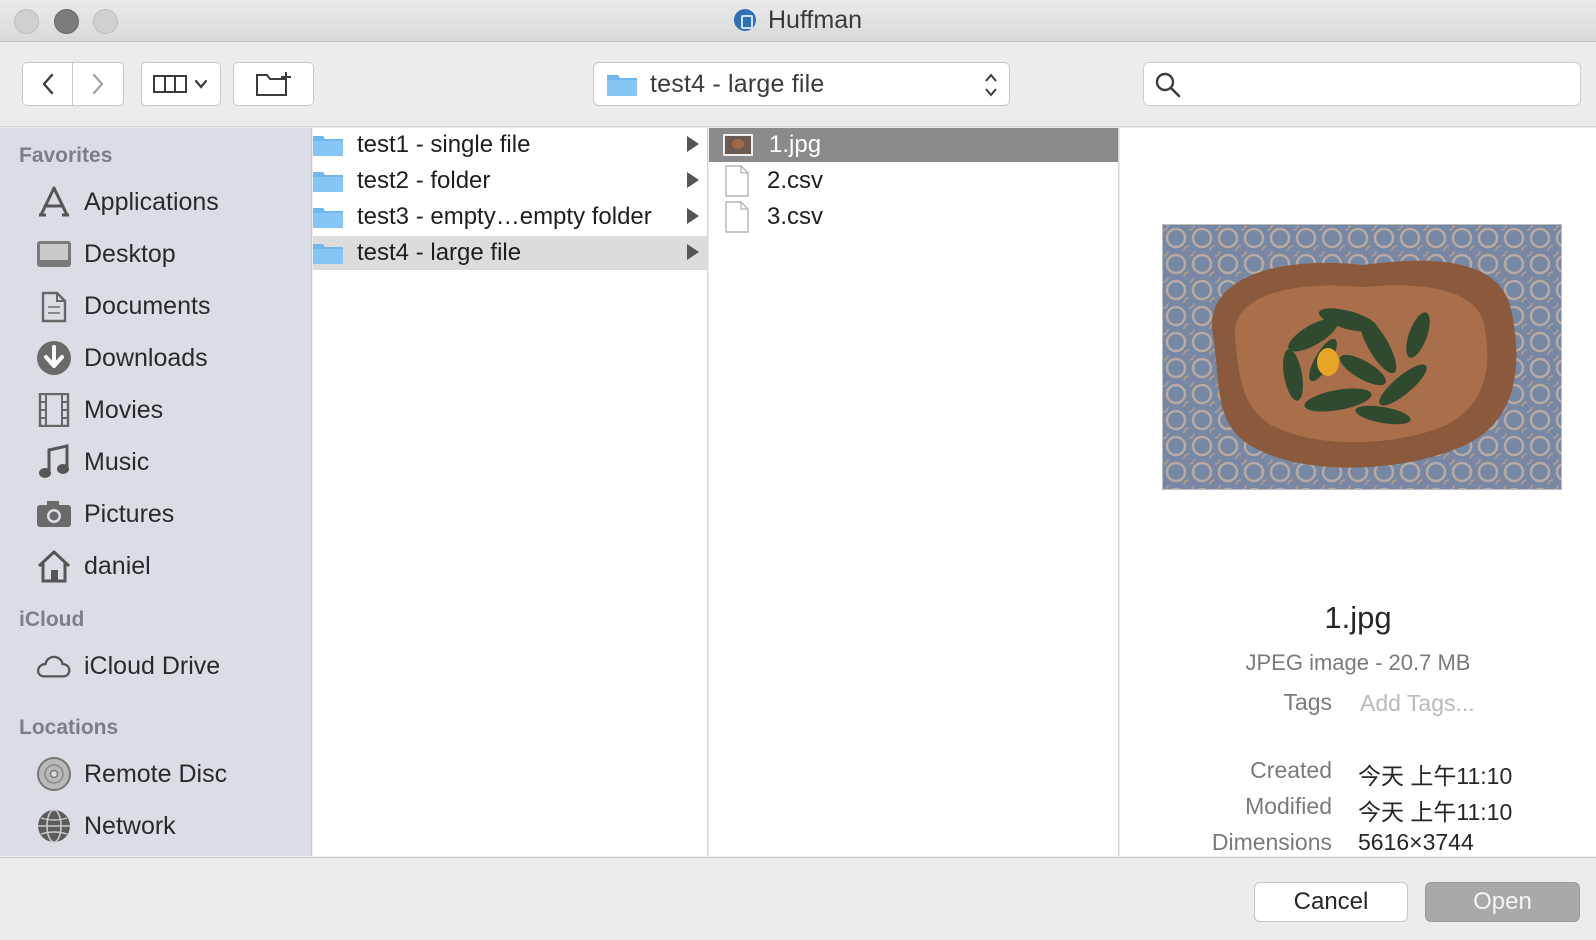 The image size is (1596, 940). What do you see at coordinates (795, 144) in the screenshot?
I see `file-name: 1.jpg` at bounding box center [795, 144].